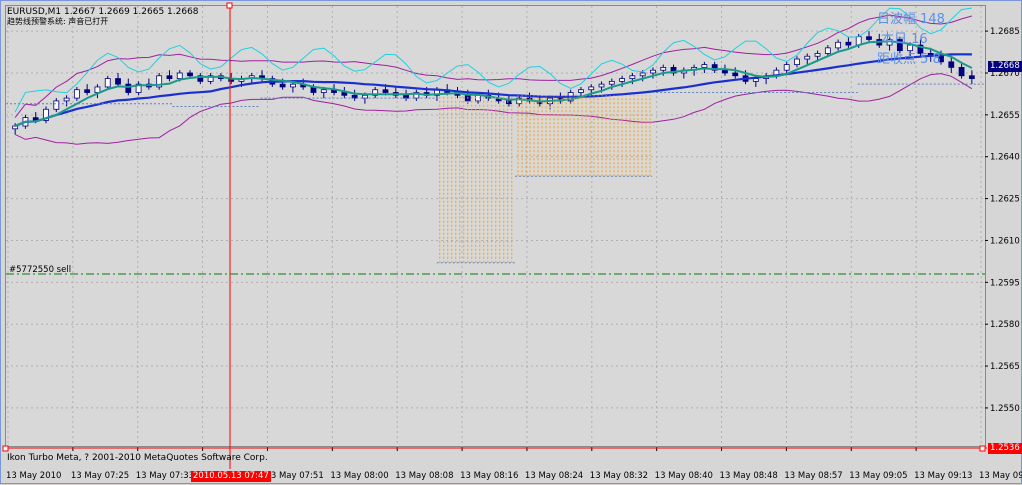 This screenshot has height=485, width=1022. I want to click on x-tick-label: 13 May 08:57, so click(813, 476).